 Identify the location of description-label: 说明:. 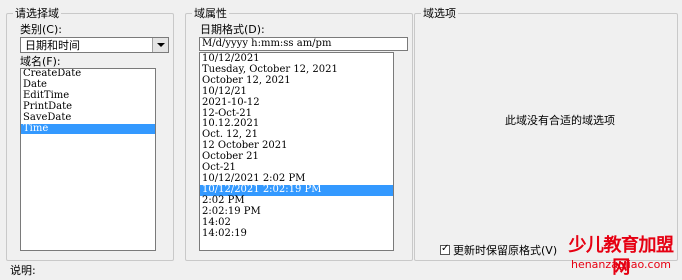
(23, 270).